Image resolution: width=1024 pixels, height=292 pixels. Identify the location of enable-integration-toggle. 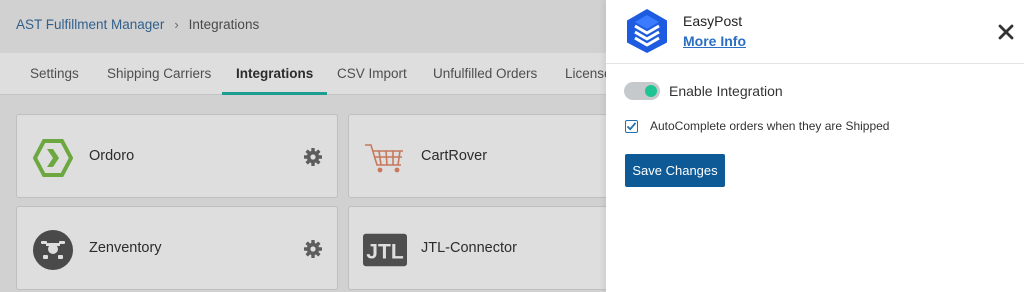
(642, 91).